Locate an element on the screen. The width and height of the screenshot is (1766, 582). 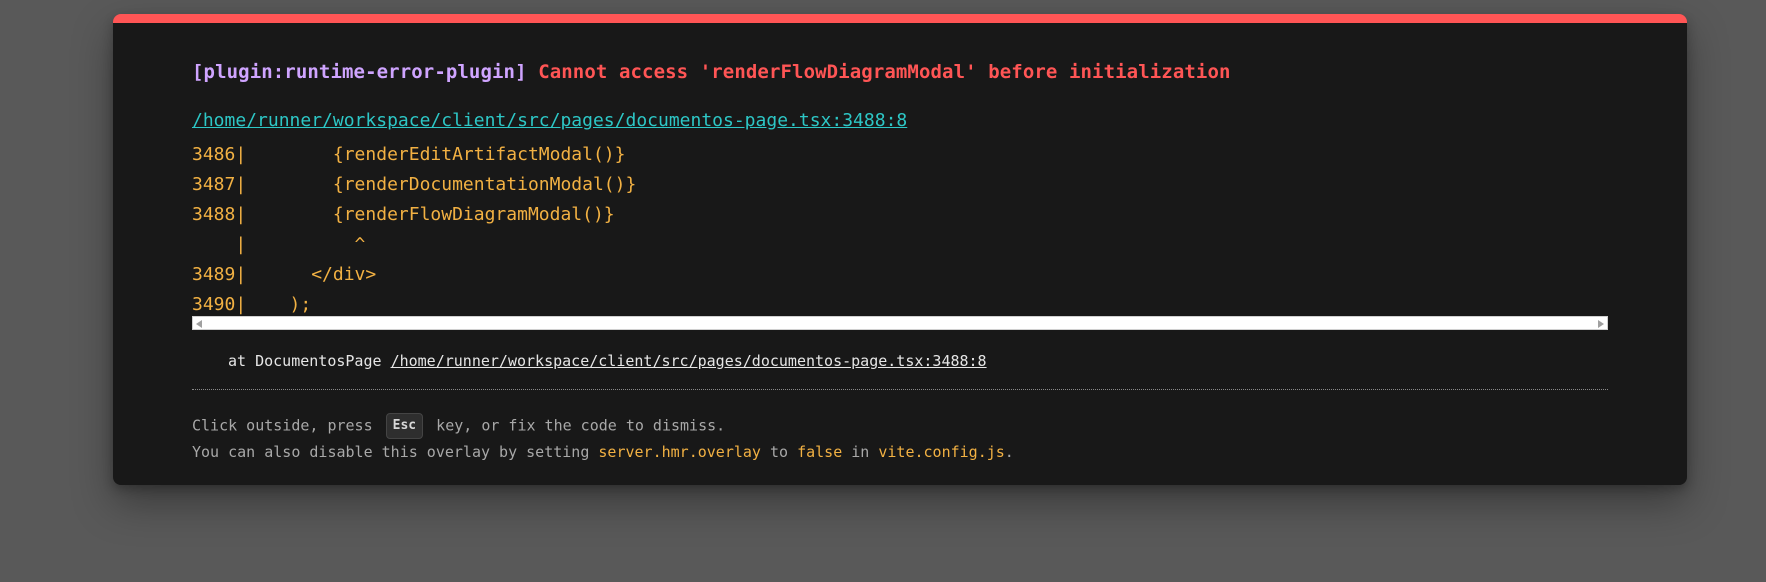
tip-text: key, or fix the code to dismiss. is located at coordinates (576, 425).